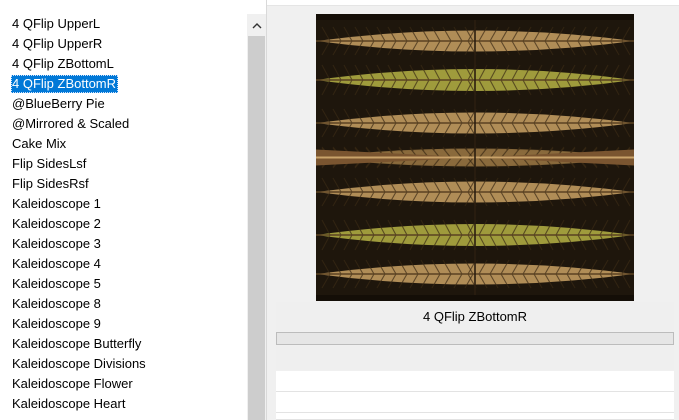 Image resolution: width=679 pixels, height=420 pixels. Describe the element at coordinates (58, 103) in the screenshot. I see `filter-list-item-label: @BlueBerry Pie` at that location.